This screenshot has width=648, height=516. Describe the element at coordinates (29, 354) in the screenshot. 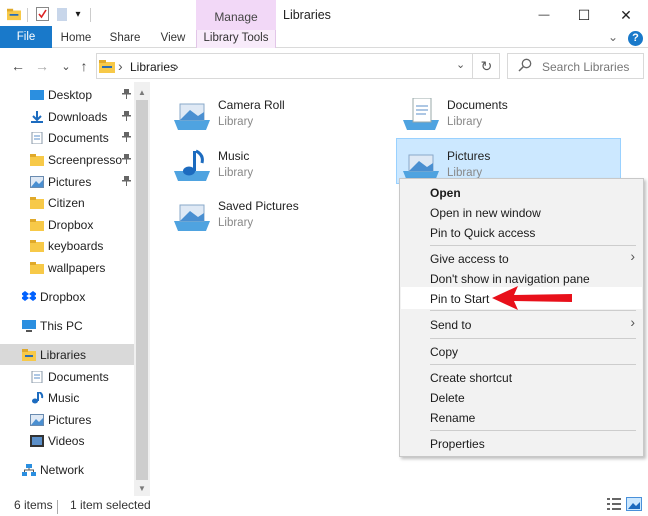

I see `libraries-icon` at that location.